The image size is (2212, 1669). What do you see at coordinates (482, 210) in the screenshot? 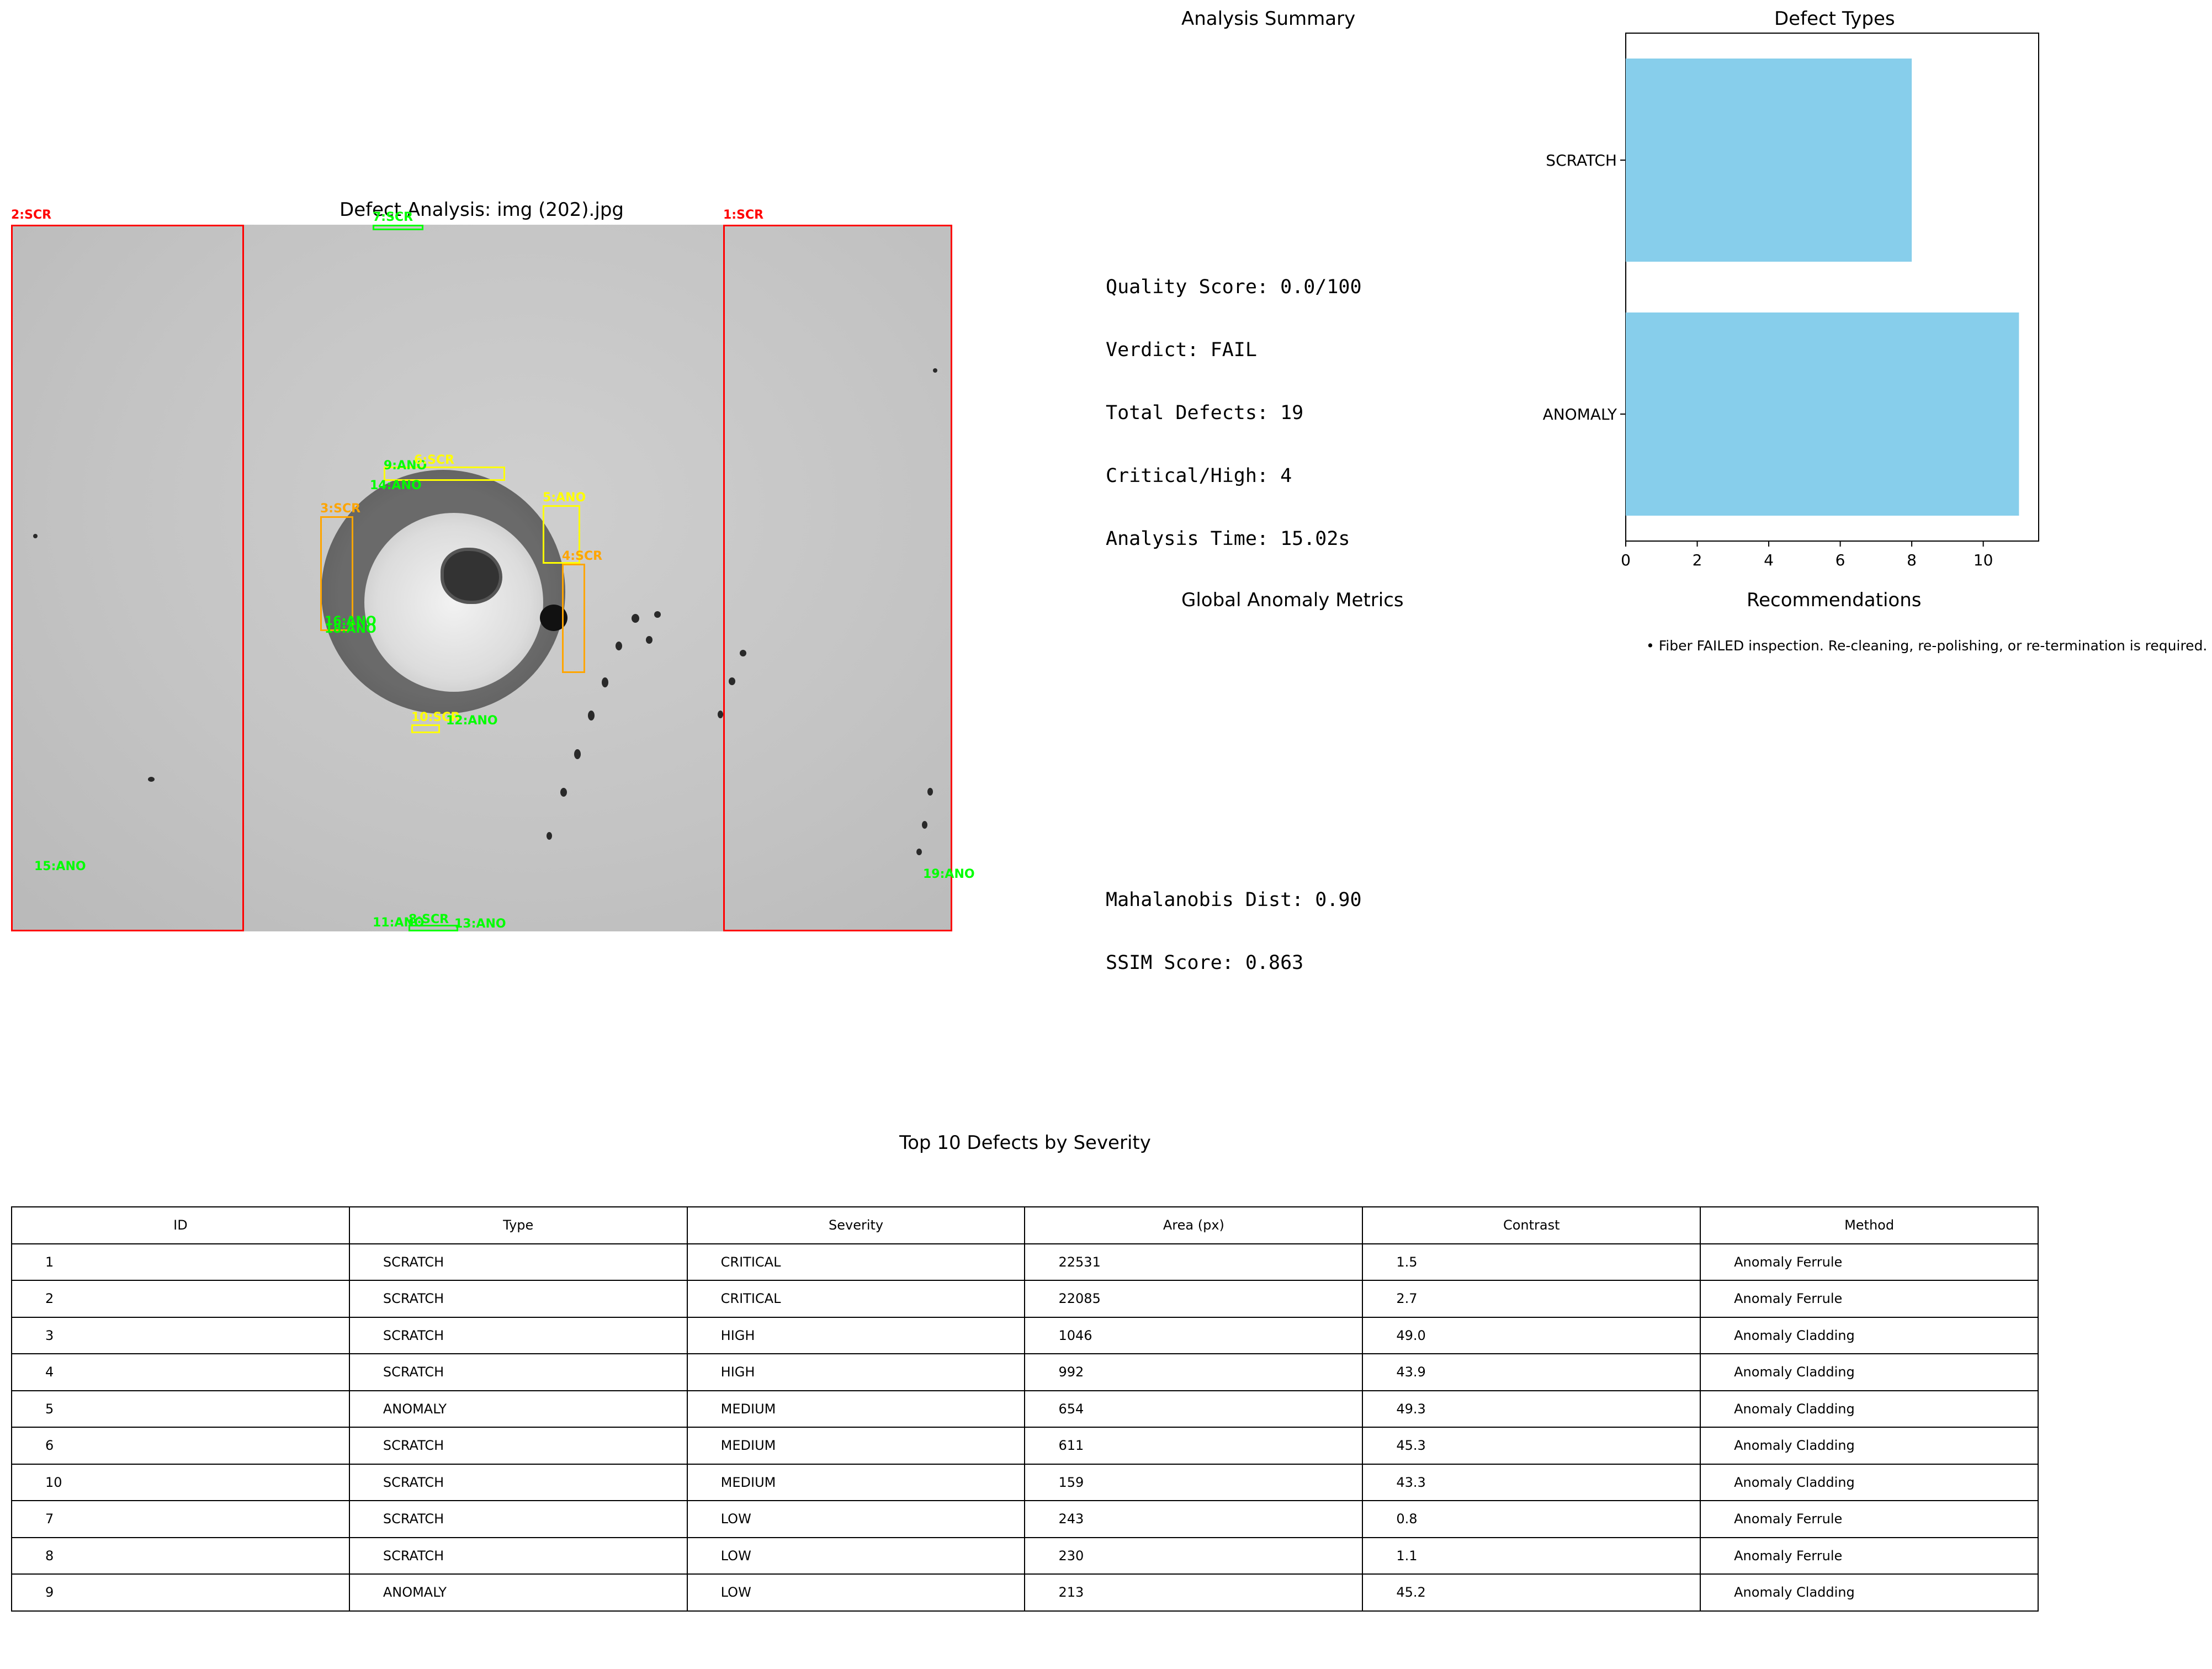
I see `image-panel-title: Defect Analysis: img (202).jpg` at bounding box center [482, 210].